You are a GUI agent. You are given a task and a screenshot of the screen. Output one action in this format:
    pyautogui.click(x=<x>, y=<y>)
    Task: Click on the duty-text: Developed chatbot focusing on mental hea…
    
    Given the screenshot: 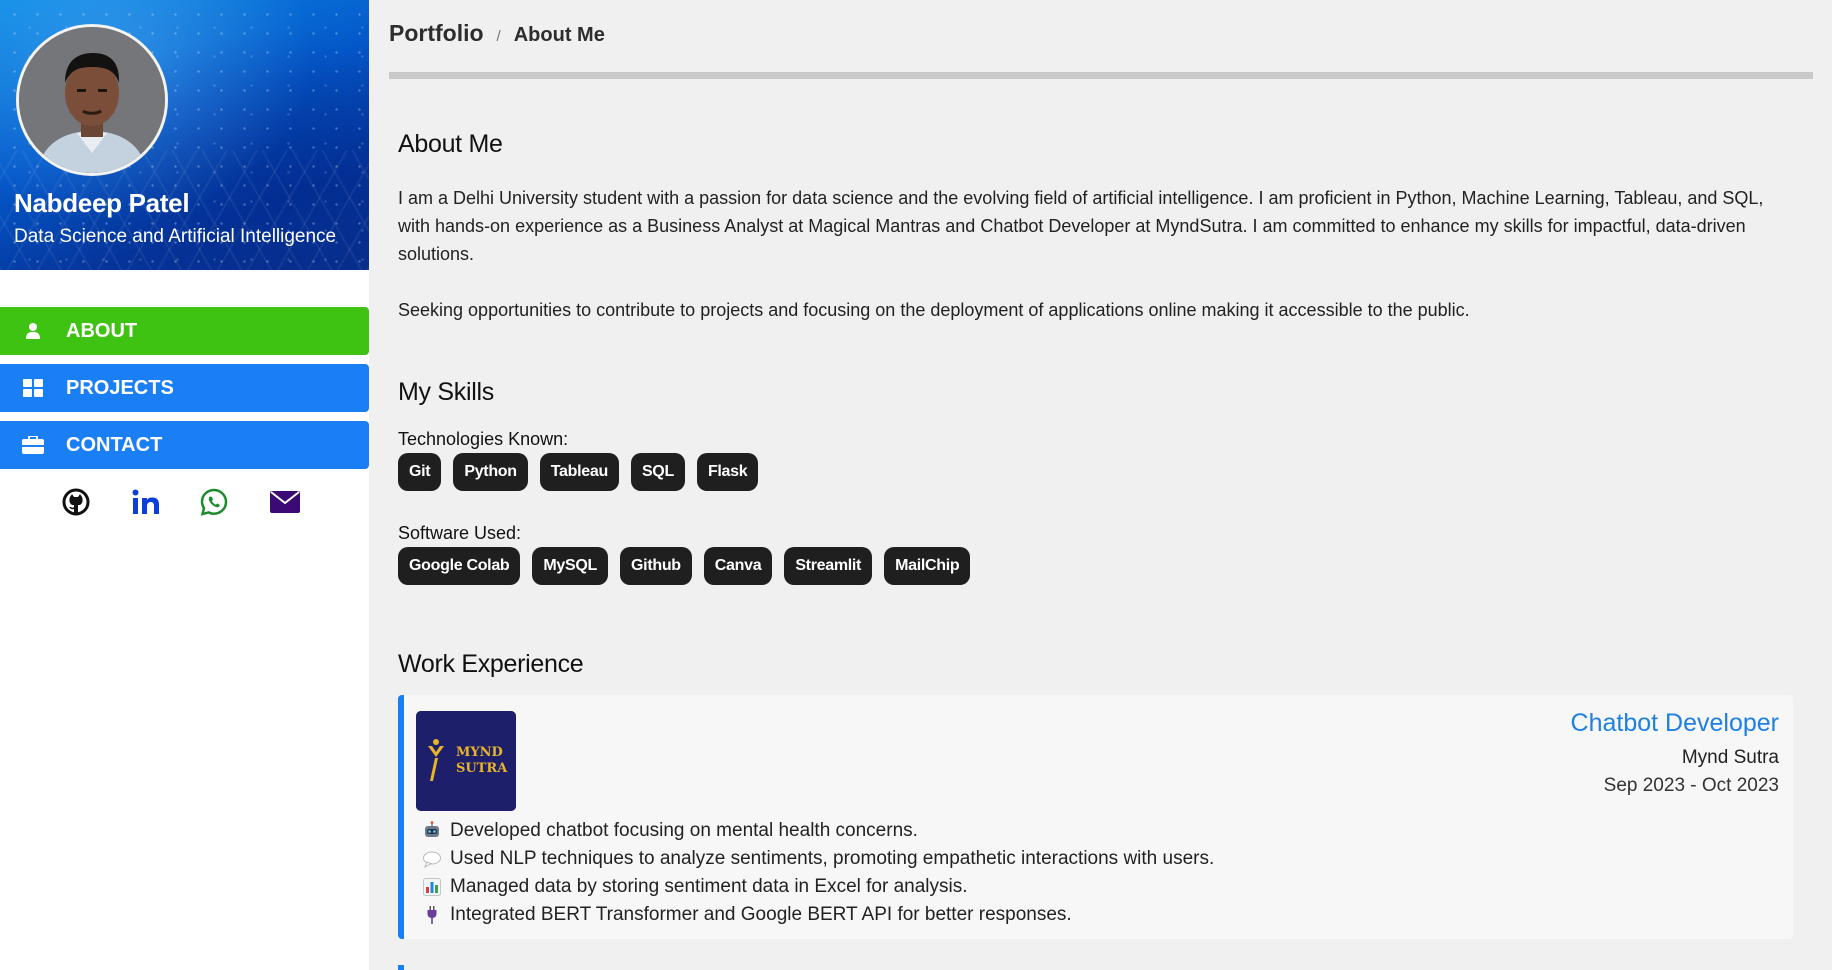 What is the action you would take?
    pyautogui.click(x=684, y=830)
    